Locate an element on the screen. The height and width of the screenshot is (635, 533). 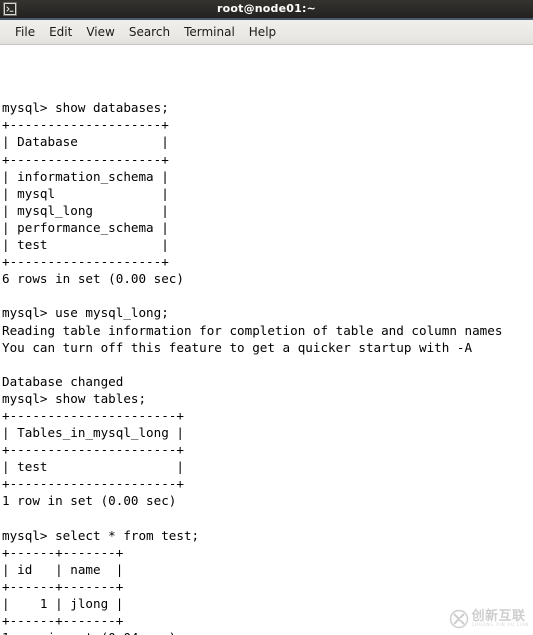
terminal-line: | performance_schema | is located at coordinates (85, 227).